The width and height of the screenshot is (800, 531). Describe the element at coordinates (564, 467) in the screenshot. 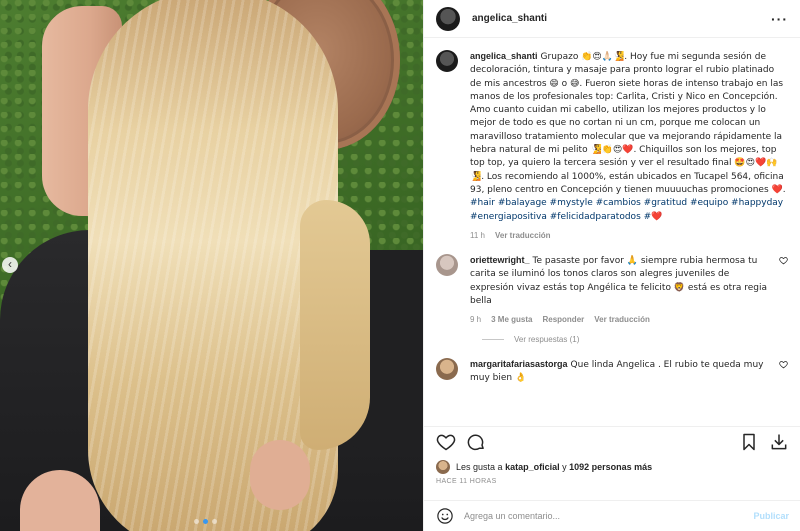

I see `likes-middle: y` at that location.